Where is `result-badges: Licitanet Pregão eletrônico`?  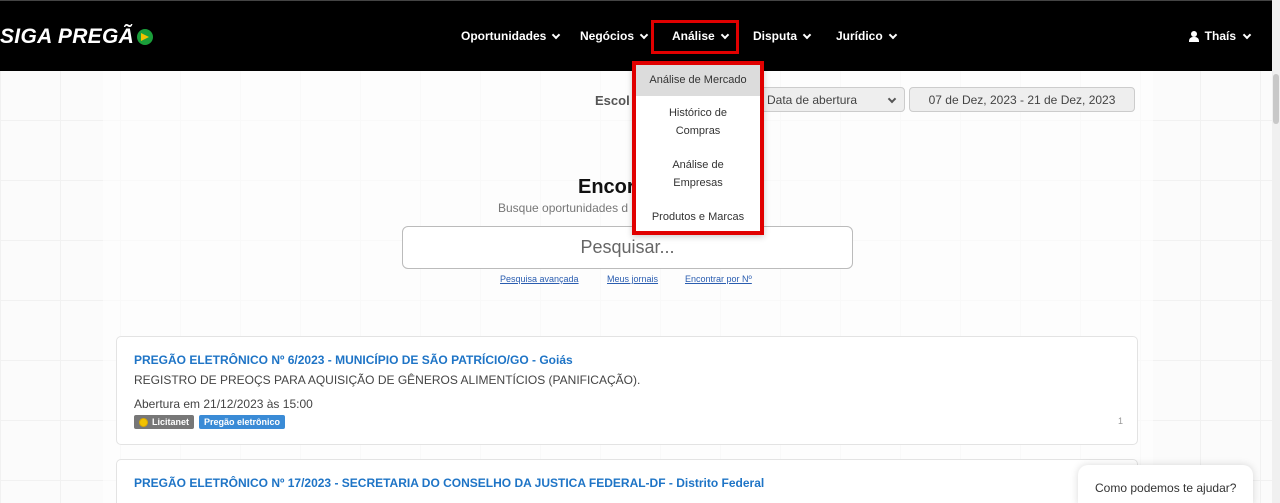 result-badges: Licitanet Pregão eletrônico is located at coordinates (627, 422).